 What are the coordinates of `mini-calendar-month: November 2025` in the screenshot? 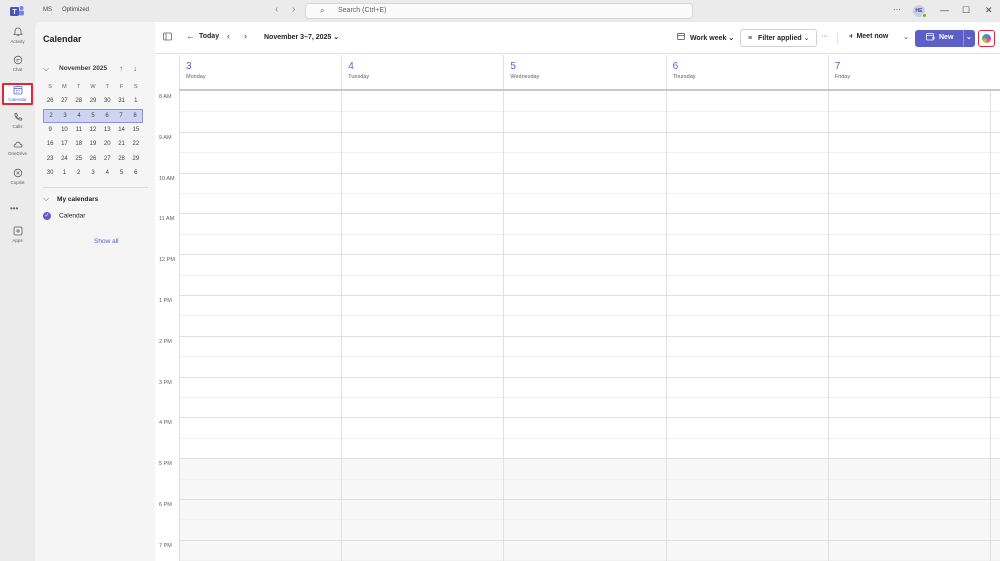 It's located at (83, 68).